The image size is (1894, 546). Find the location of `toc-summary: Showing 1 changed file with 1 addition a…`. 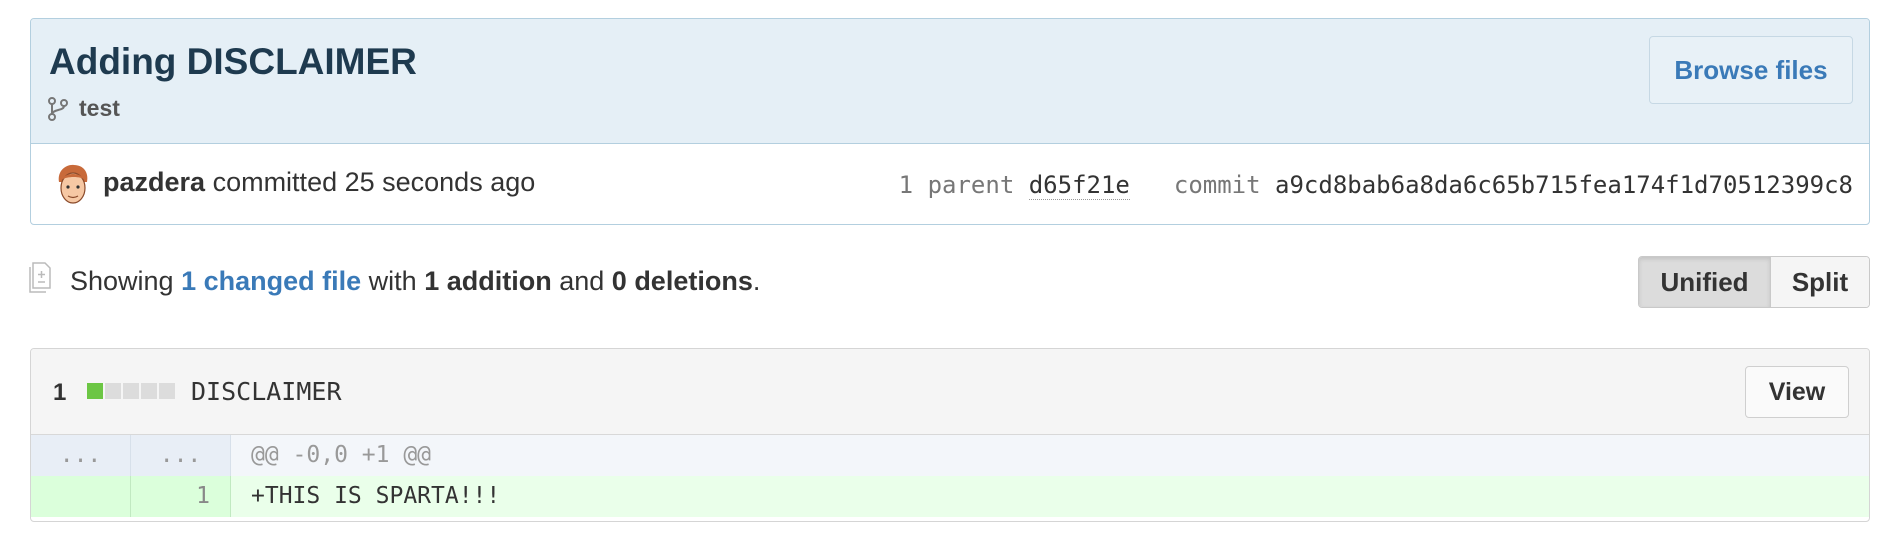

toc-summary: Showing 1 changed file with 1 addition a… is located at coordinates (415, 281).